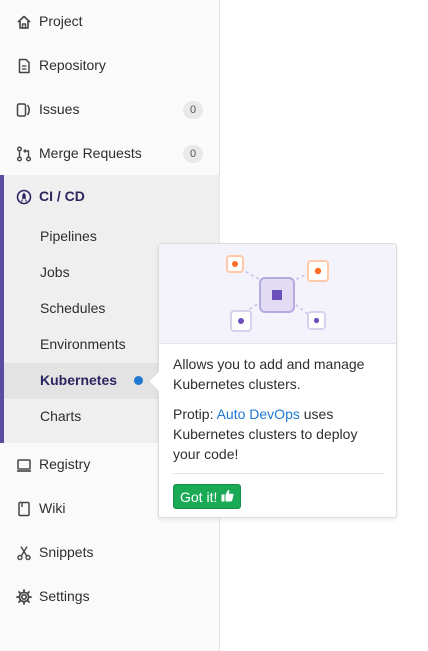 Image resolution: width=428 pixels, height=651 pixels. I want to click on protip-prefix: Protip:, so click(195, 414).